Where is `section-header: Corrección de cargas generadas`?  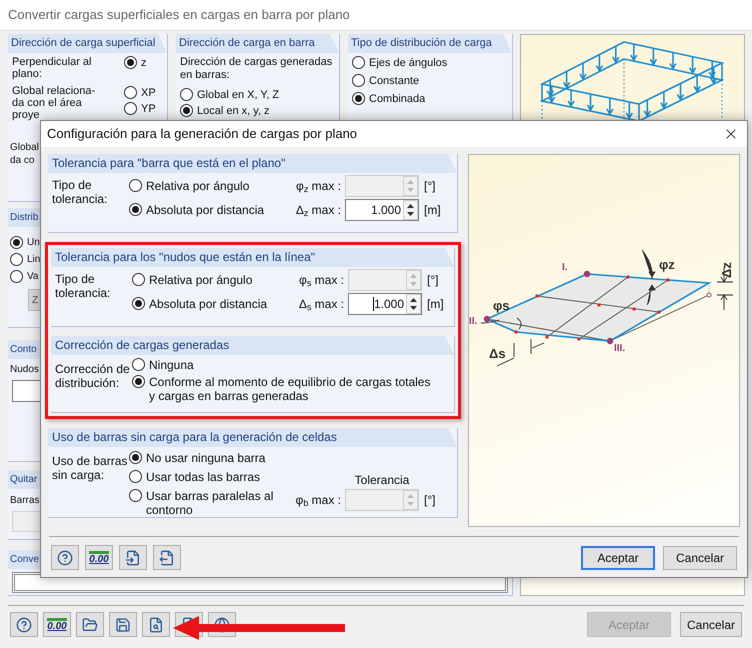
section-header: Corrección de cargas generadas is located at coordinates (252, 345).